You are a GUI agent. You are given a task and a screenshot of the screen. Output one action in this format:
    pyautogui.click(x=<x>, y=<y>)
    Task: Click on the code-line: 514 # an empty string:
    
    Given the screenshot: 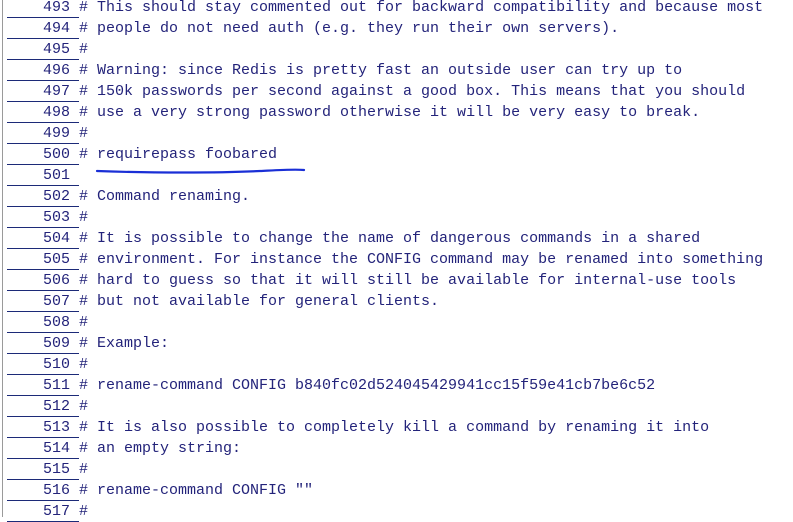 What is the action you would take?
    pyautogui.click(x=396, y=448)
    